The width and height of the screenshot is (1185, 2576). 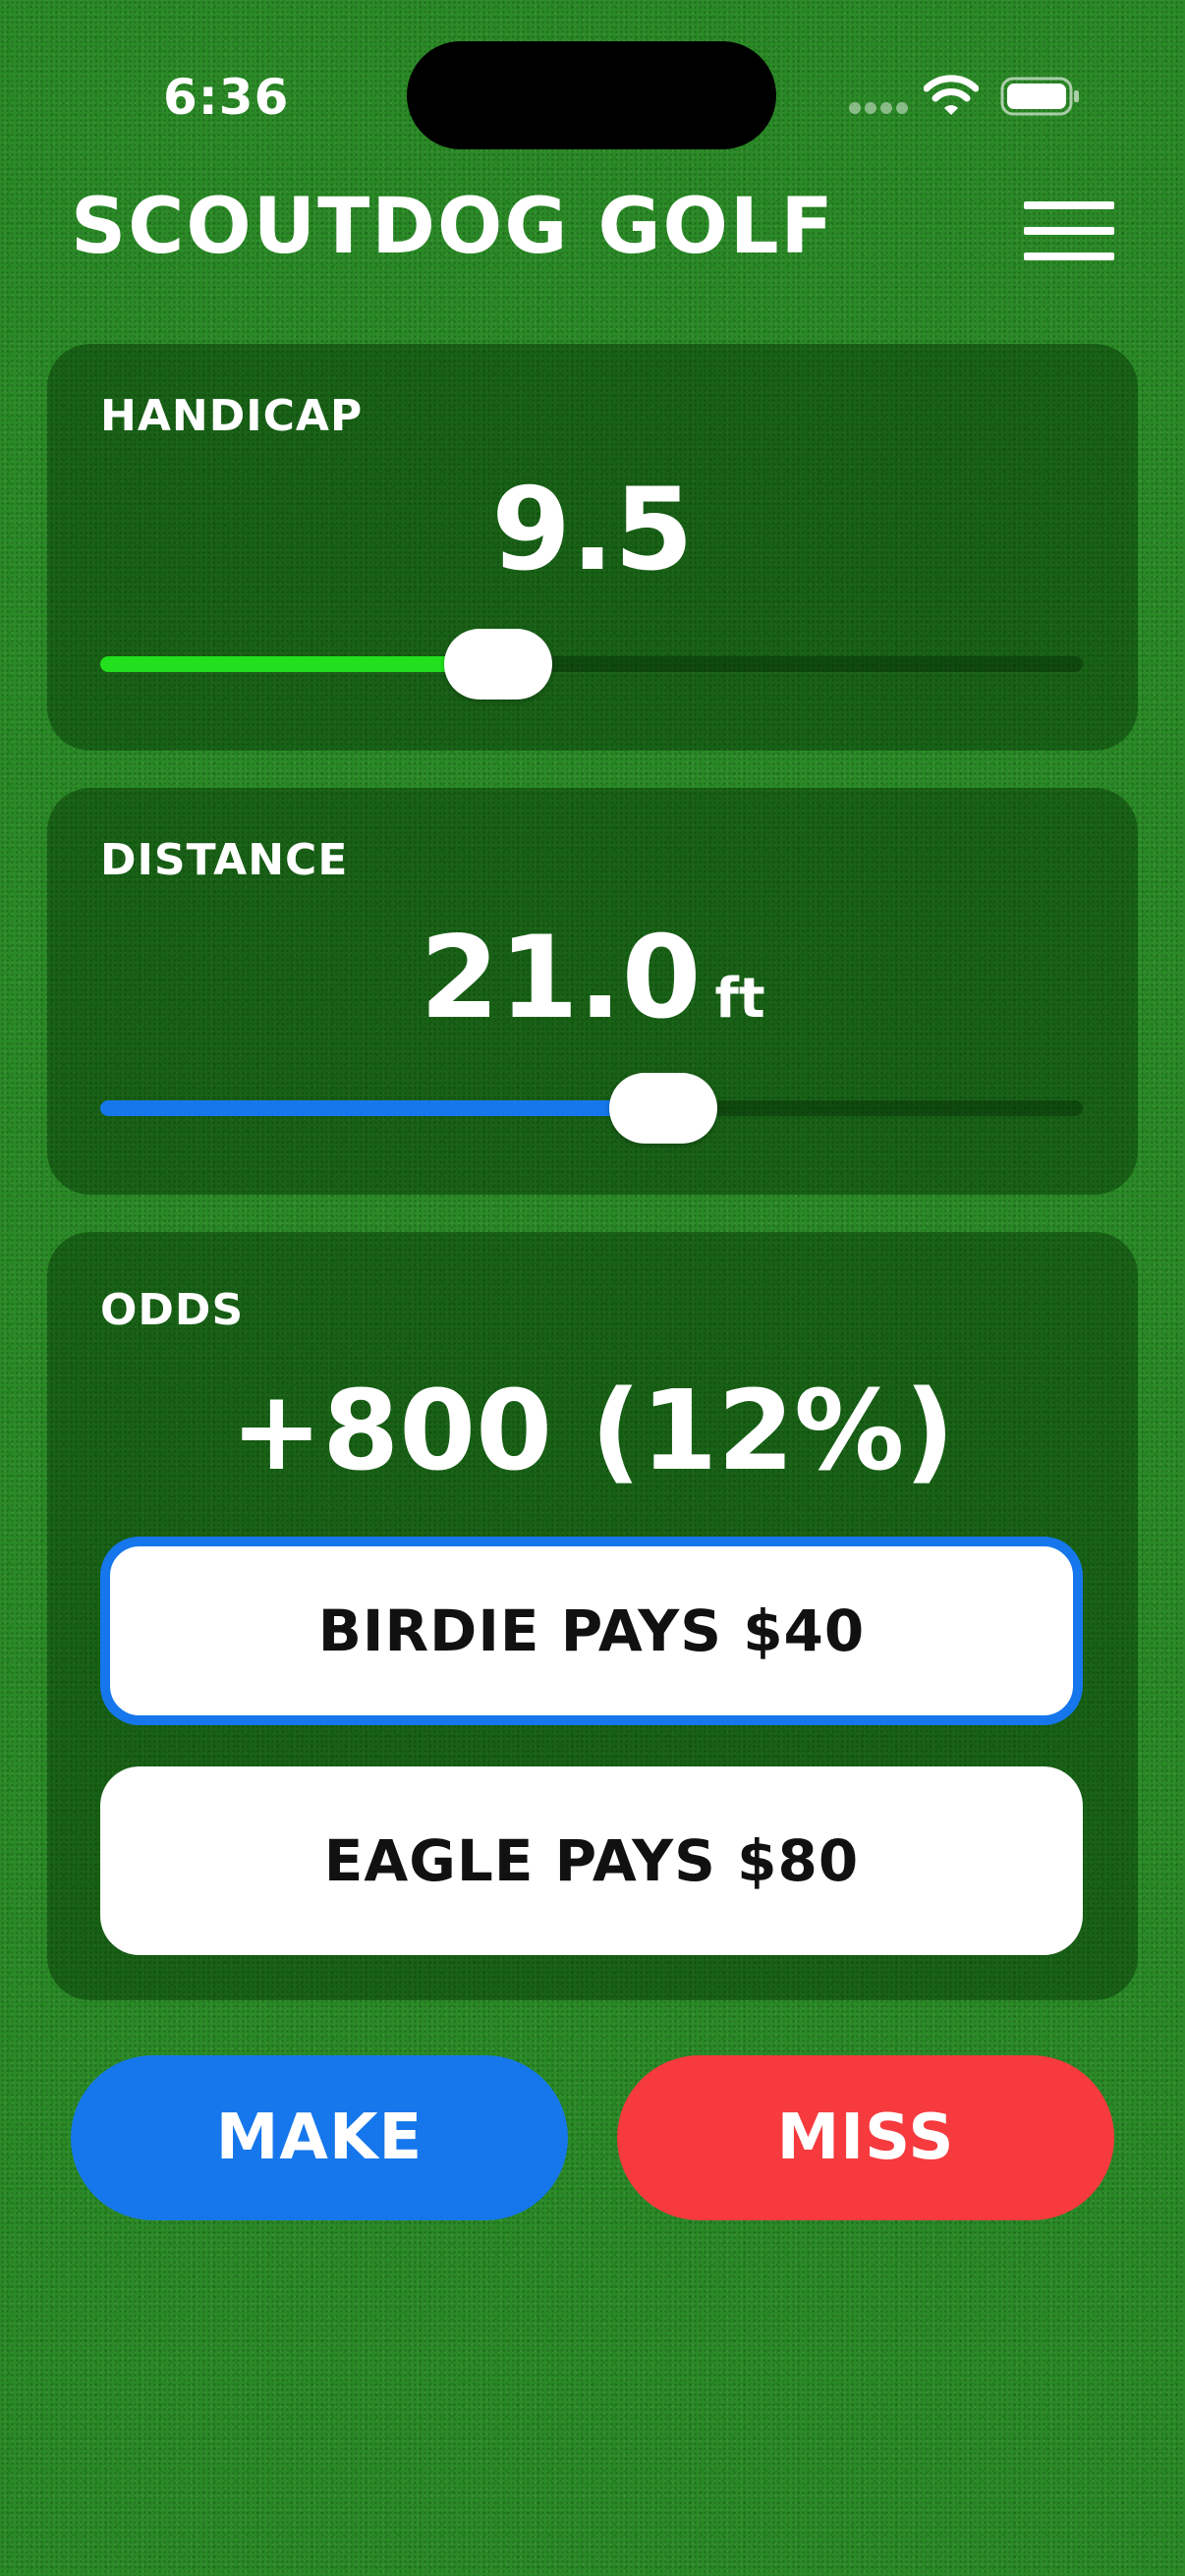 I want to click on hamburger-menu-icon, so click(x=1069, y=230).